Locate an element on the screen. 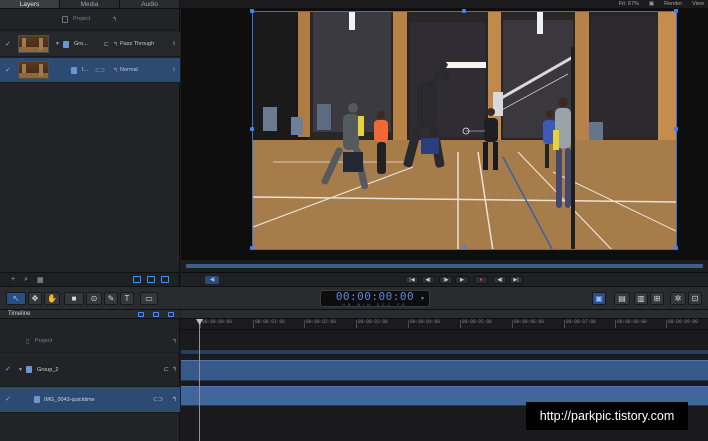 The image size is (708, 441). clip-icon is located at coordinates (37, 399).